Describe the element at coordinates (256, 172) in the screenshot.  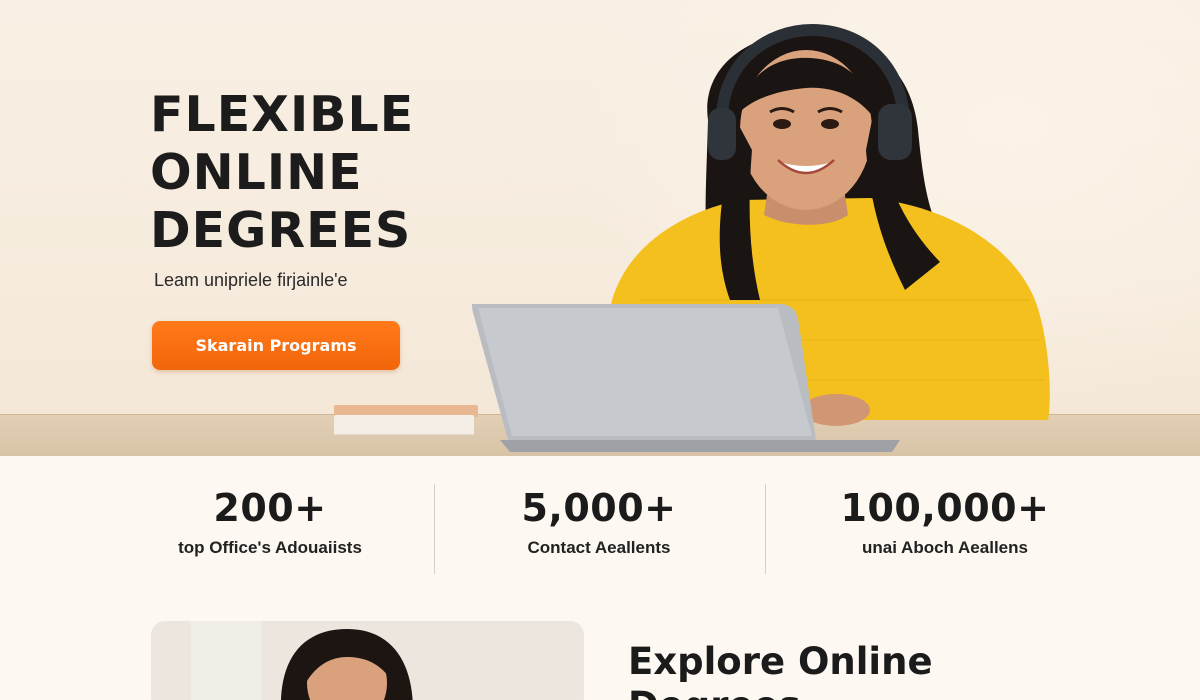
I see `hero-title-line: ONLINE` at that location.